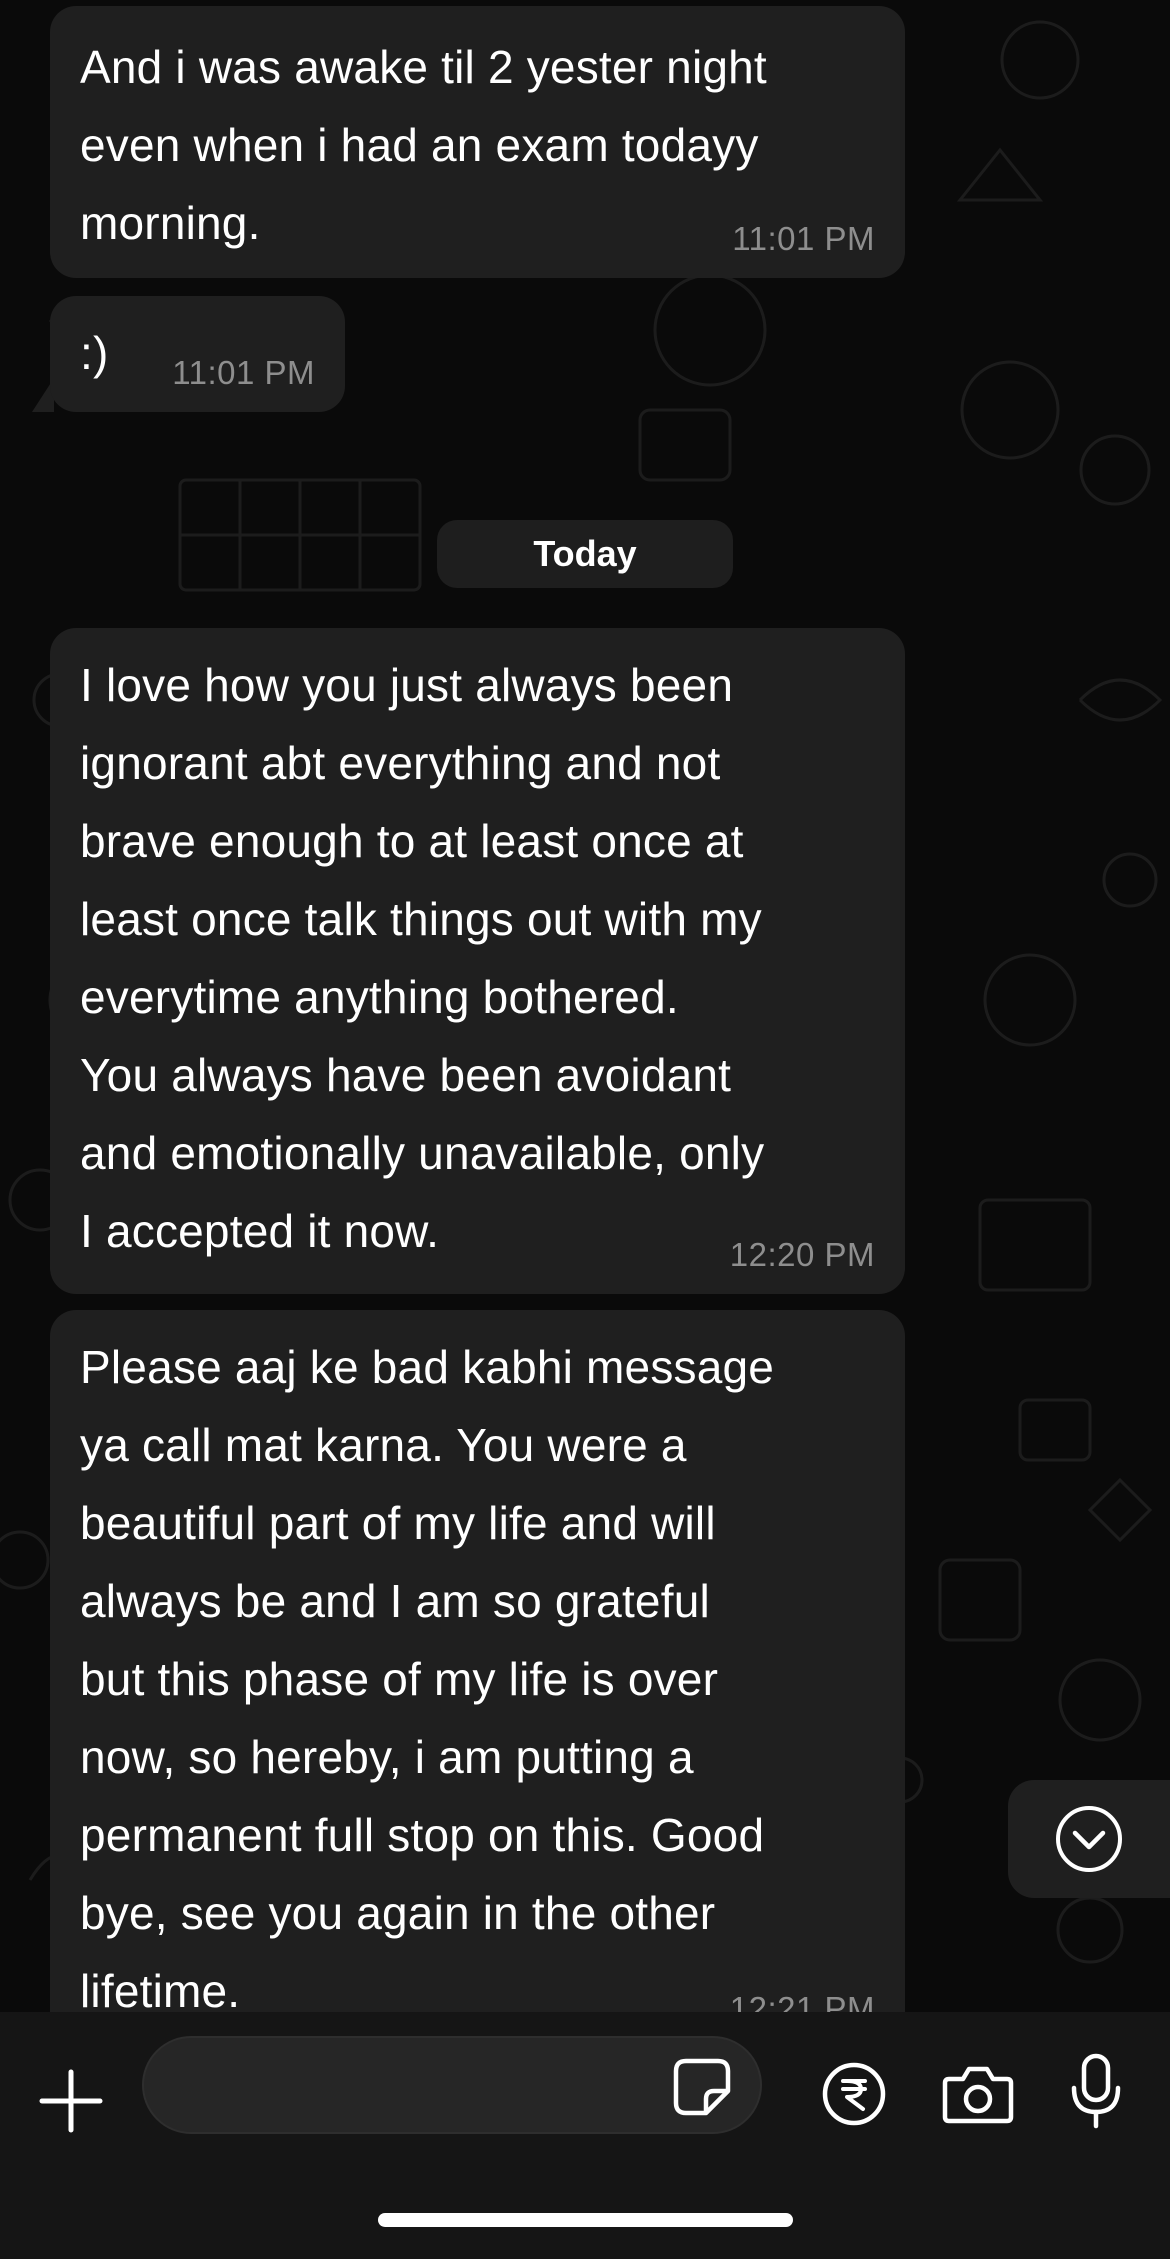 The image size is (1170, 2259). What do you see at coordinates (94, 353) in the screenshot?
I see `message-text: :)` at bounding box center [94, 353].